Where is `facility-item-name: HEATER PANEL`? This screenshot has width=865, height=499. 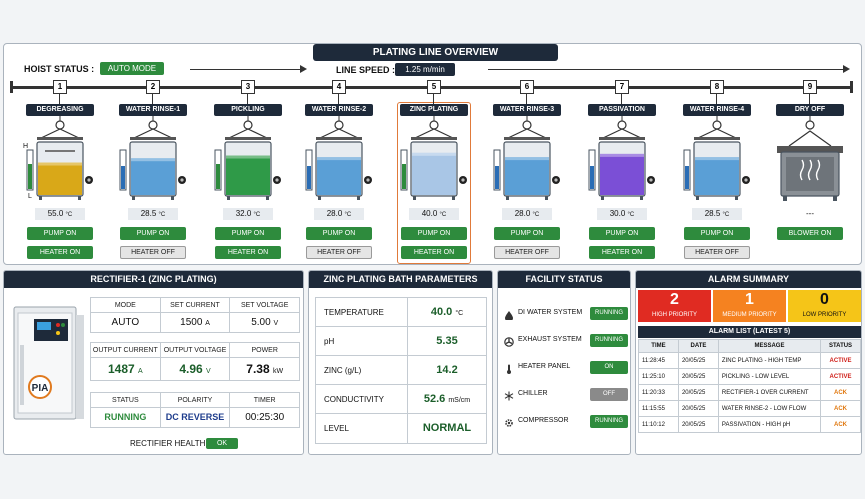
facility-item-name: HEATER PANEL is located at coordinates (544, 366).